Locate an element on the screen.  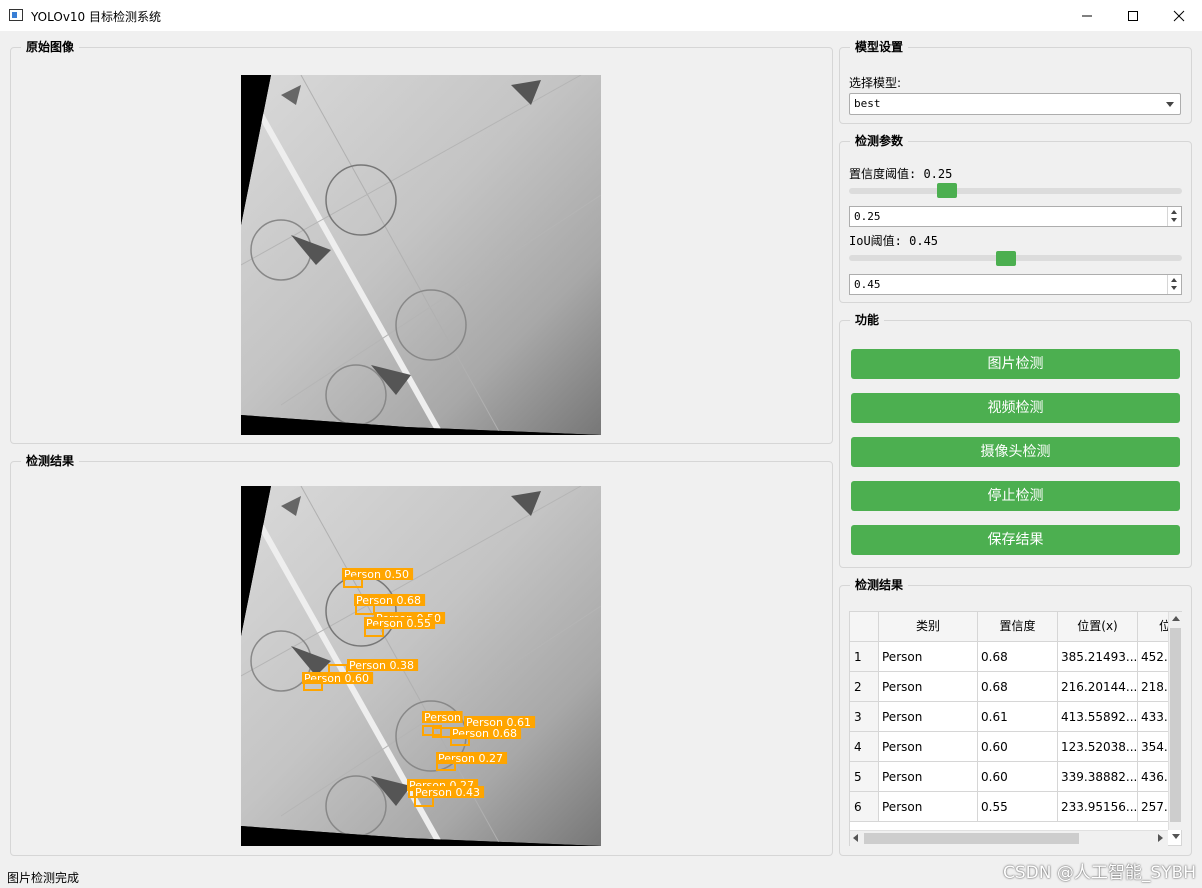
detection-label: Person is located at coordinates (442, 717).